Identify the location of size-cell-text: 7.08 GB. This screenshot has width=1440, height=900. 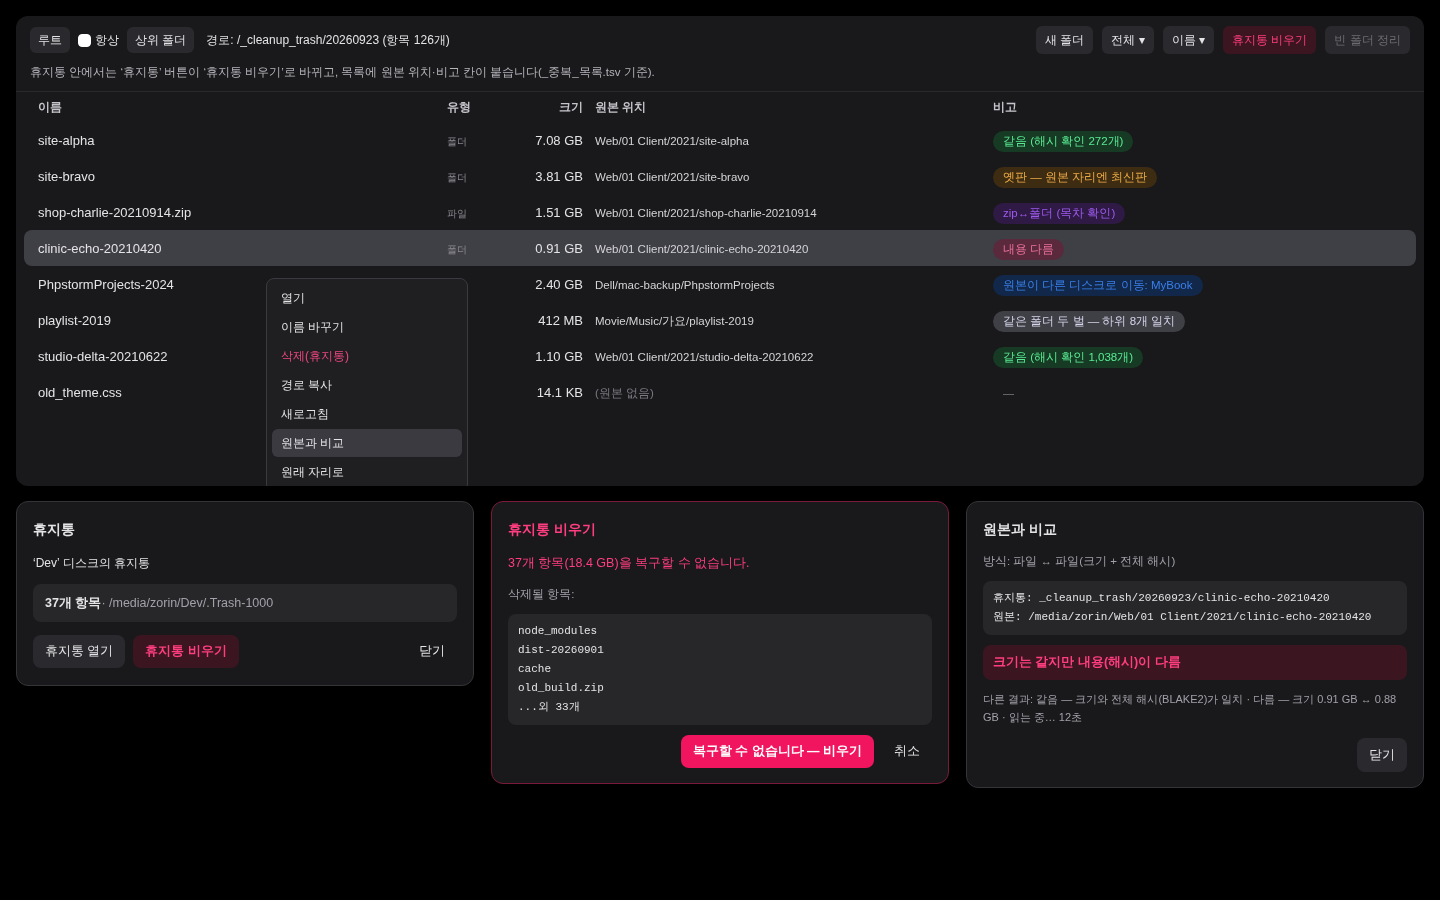
(558, 140).